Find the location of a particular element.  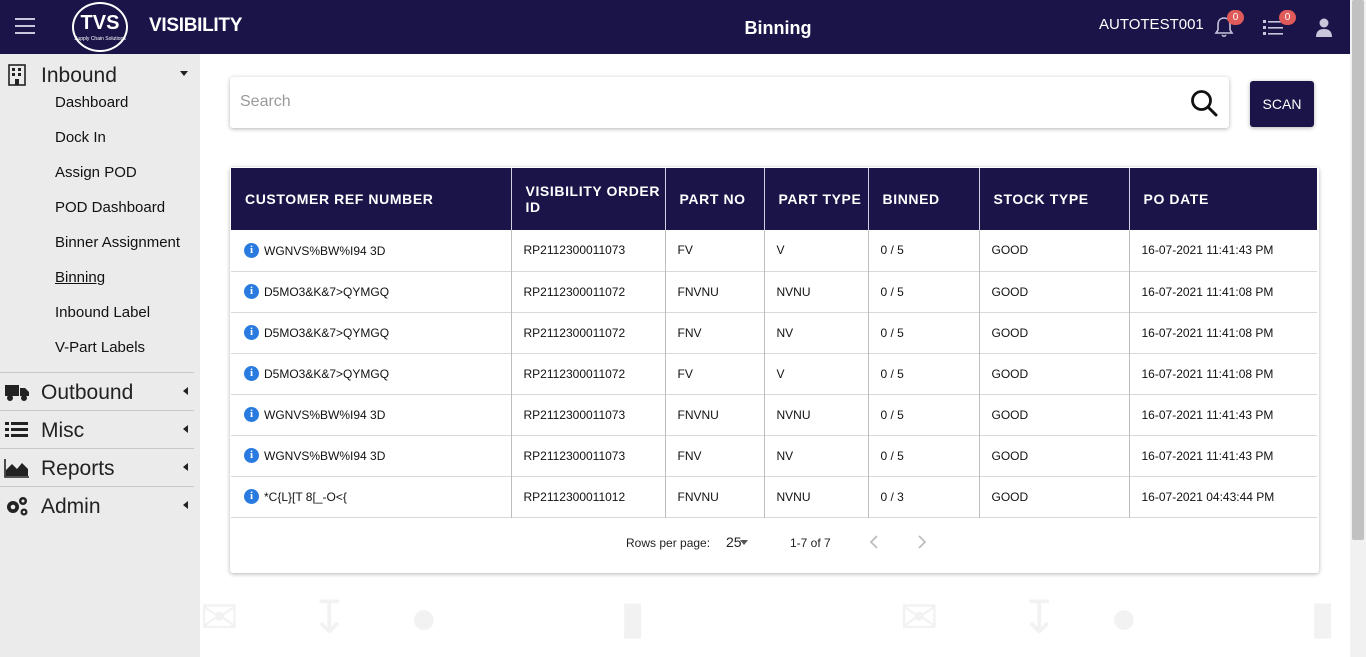

scan-button: SCAN is located at coordinates (1282, 104).